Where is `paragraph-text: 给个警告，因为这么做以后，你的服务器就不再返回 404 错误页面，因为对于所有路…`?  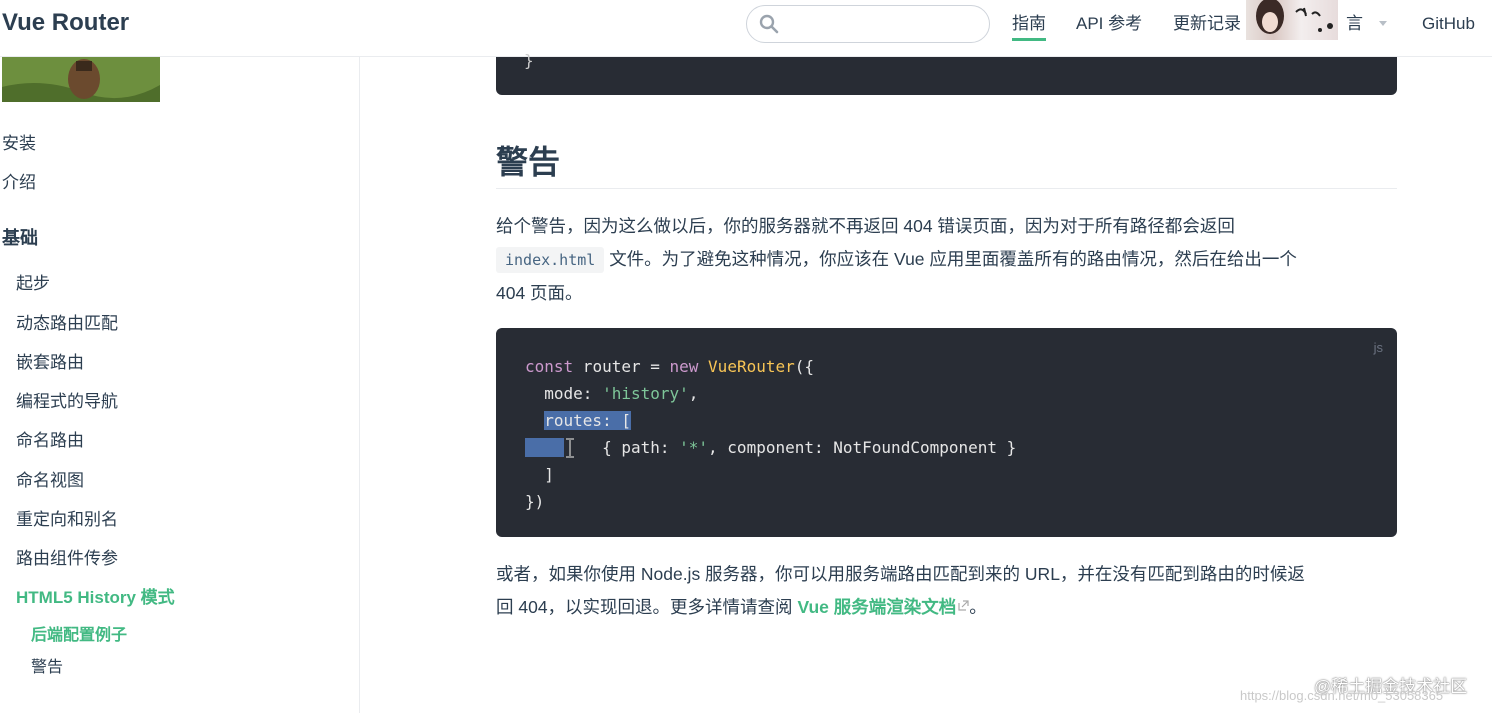
paragraph-text: 给个警告，因为这么做以后，你的服务器就不再返回 404 错误页面，因为对于所有路… is located at coordinates (865, 226).